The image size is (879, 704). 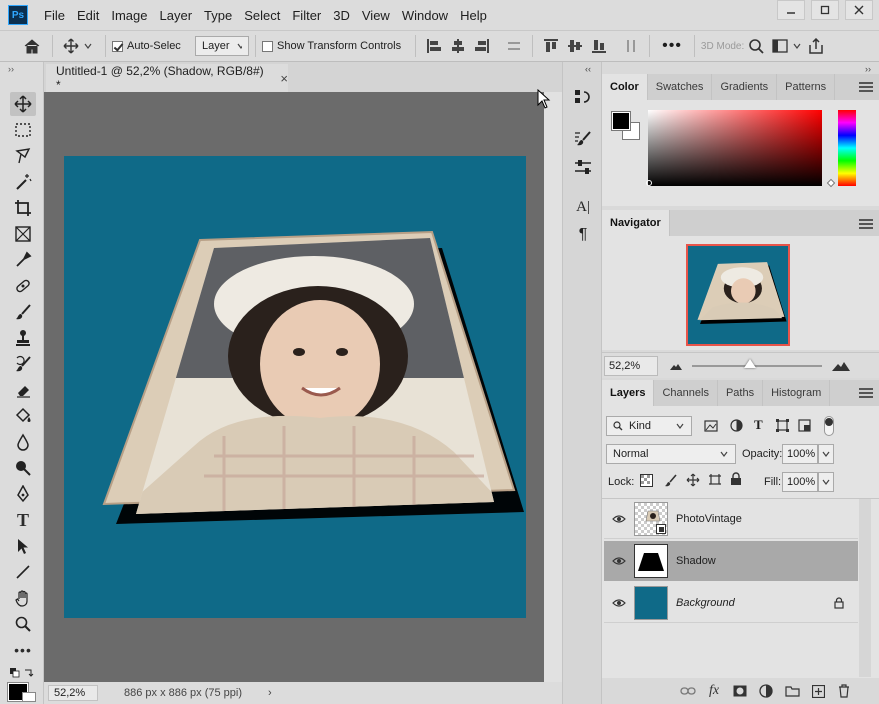 What do you see at coordinates (818, 691) in the screenshot?
I see `new-layer-button` at bounding box center [818, 691].